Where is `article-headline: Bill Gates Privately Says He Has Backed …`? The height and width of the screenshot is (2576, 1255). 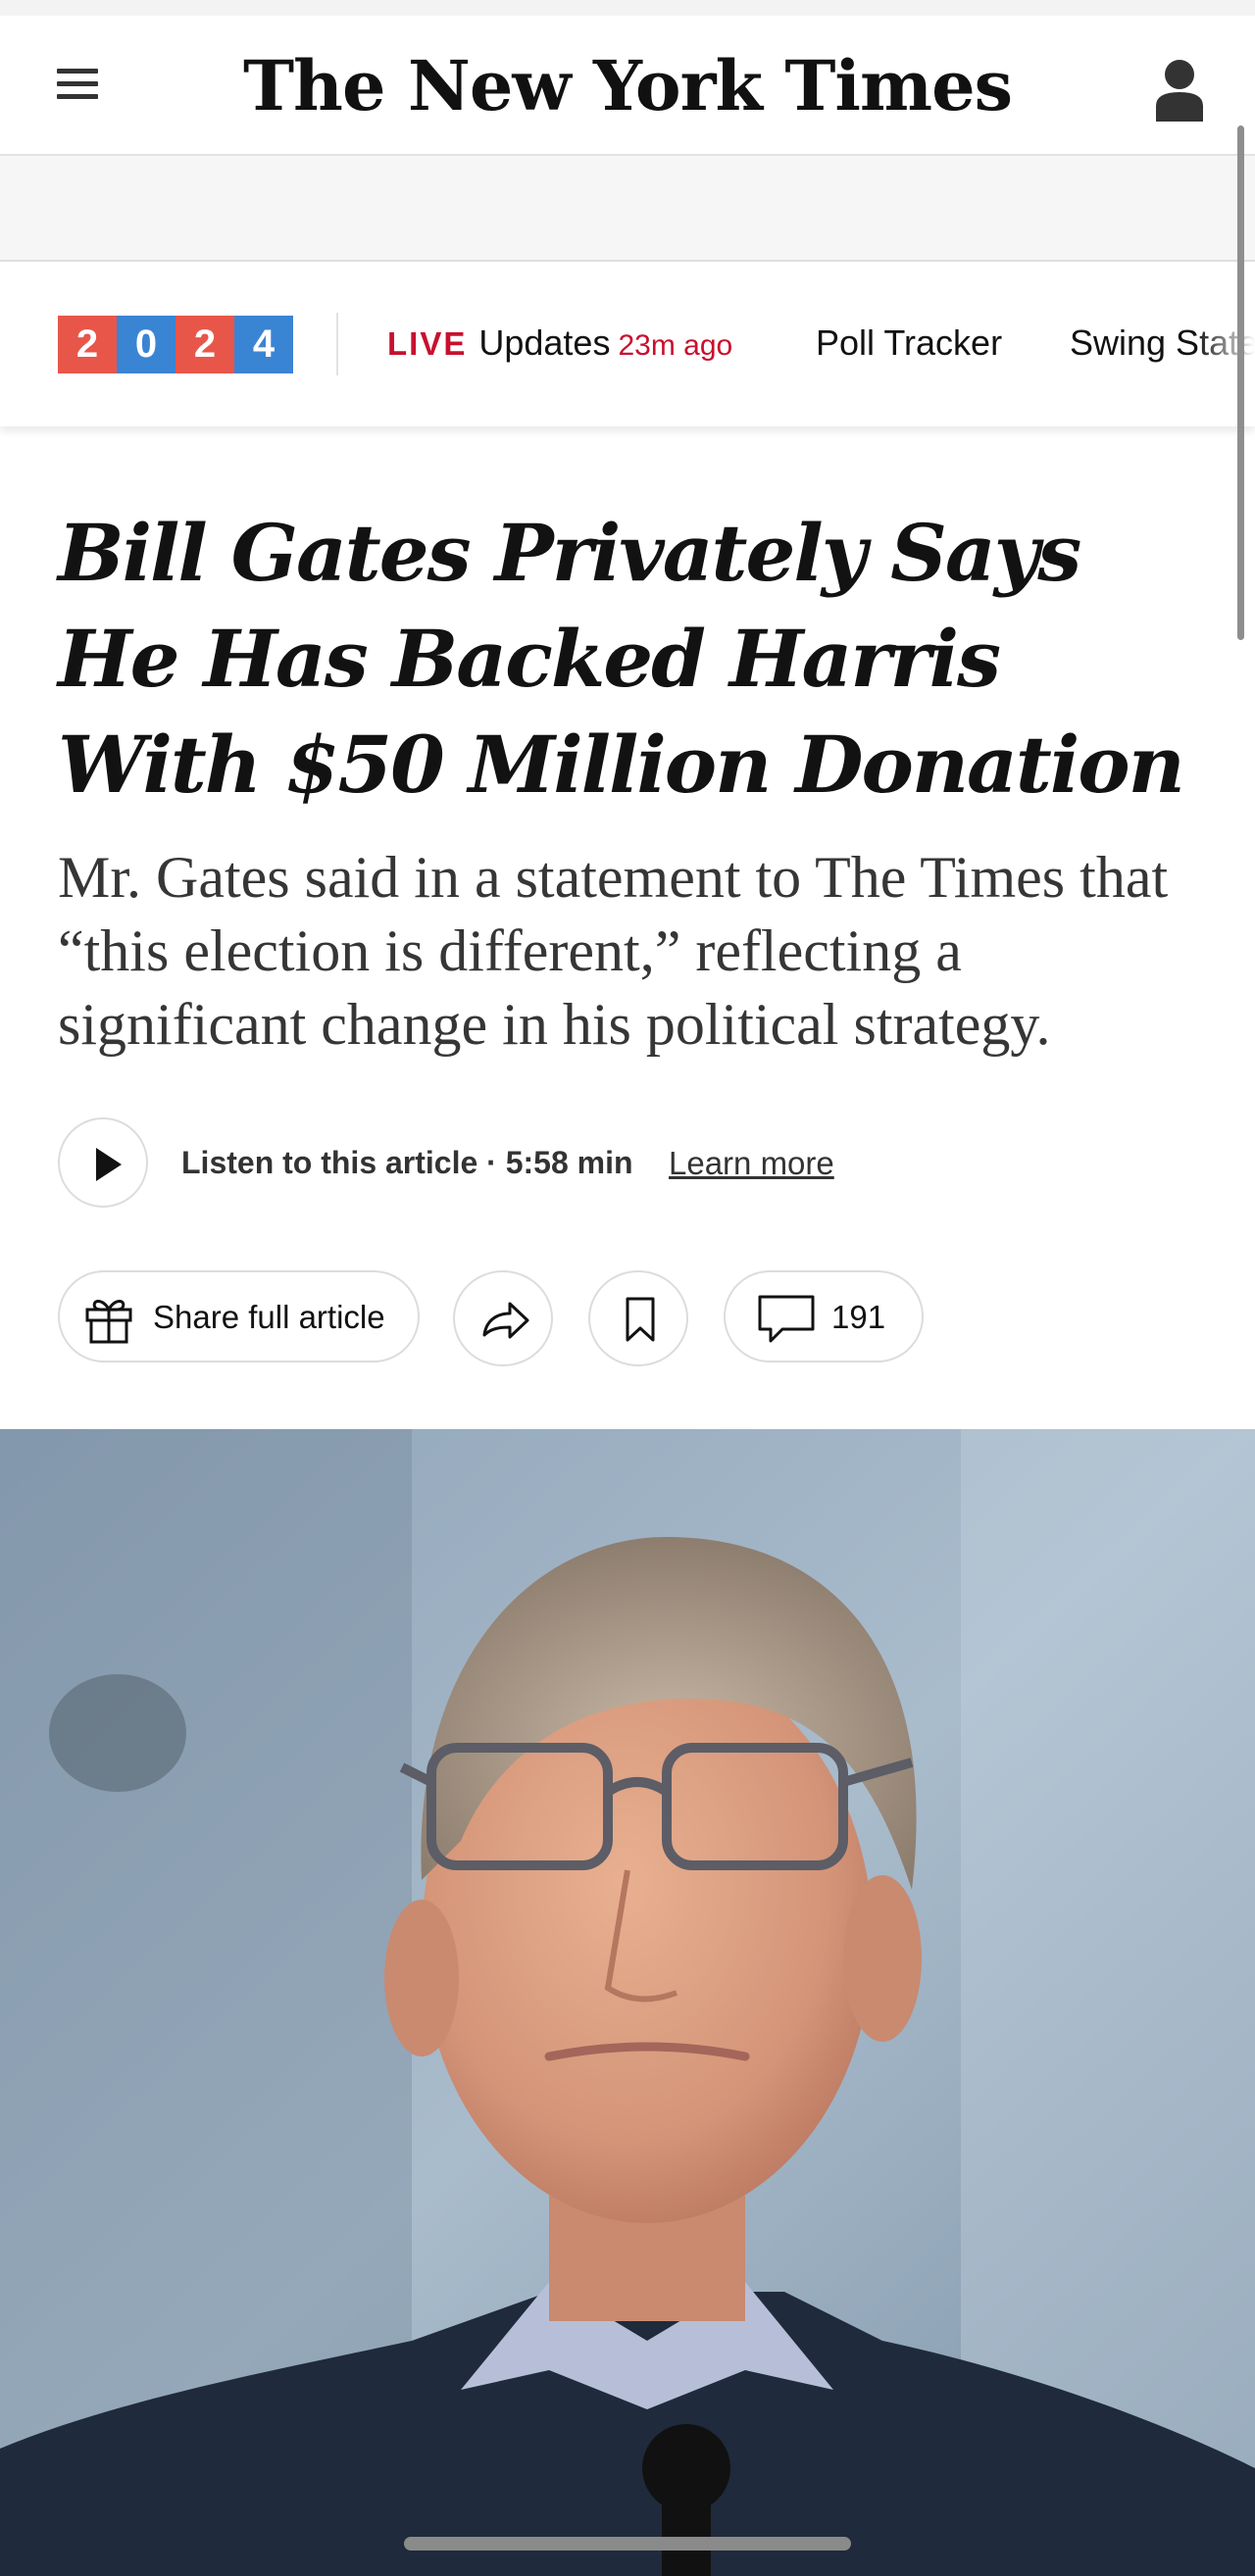 article-headline: Bill Gates Privately Says He Has Backed … is located at coordinates (621, 659).